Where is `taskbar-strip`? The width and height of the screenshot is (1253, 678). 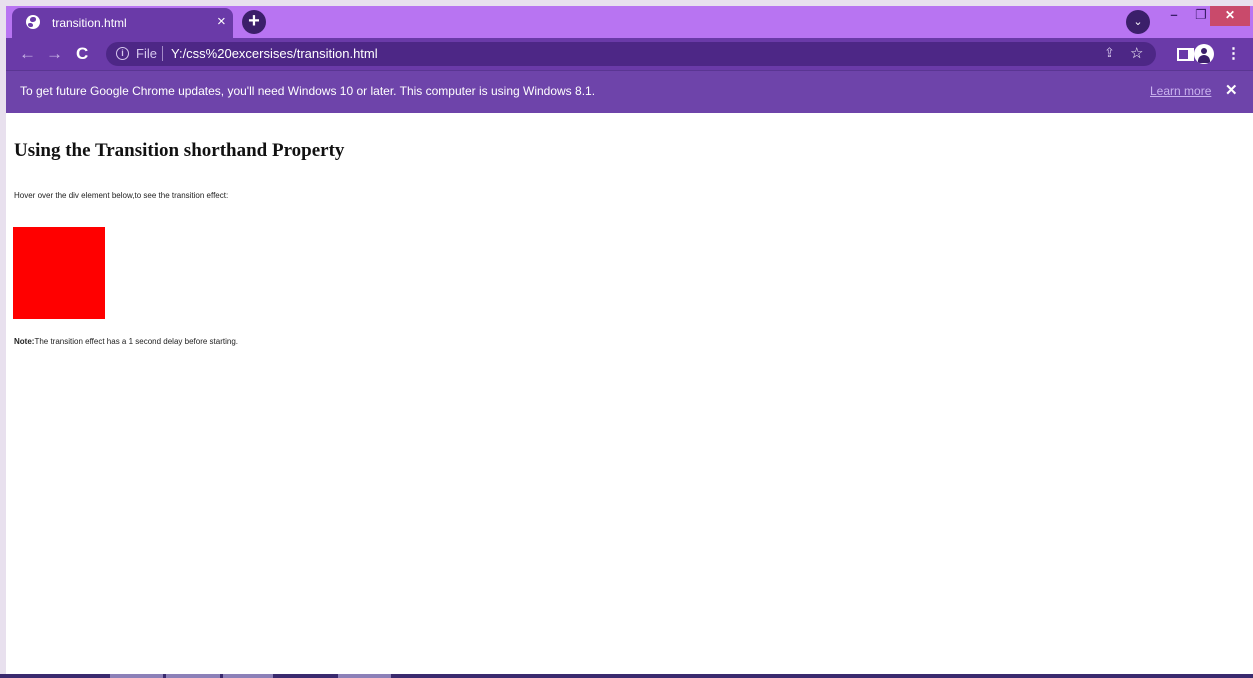 taskbar-strip is located at coordinates (626, 676).